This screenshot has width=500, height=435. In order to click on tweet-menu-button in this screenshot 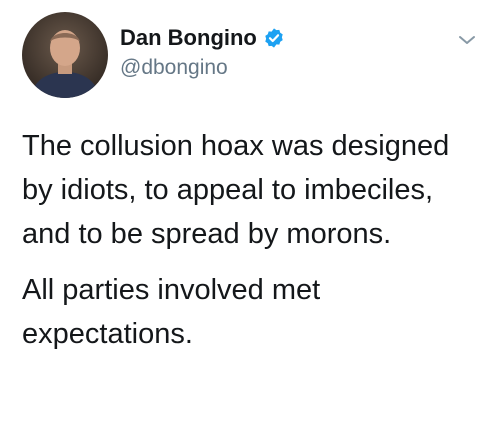, I will do `click(467, 40)`.